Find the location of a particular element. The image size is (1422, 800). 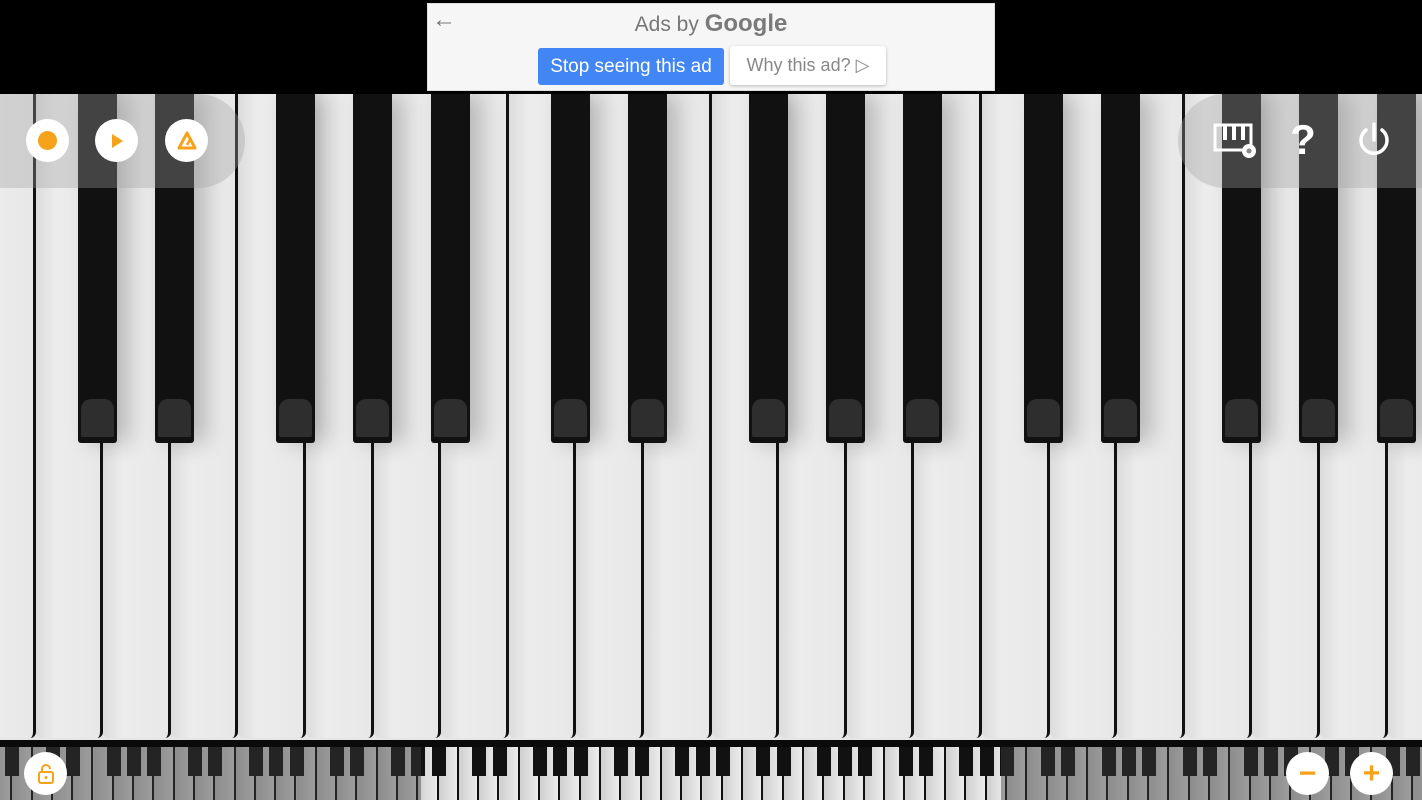

power-button is located at coordinates (1374, 140).